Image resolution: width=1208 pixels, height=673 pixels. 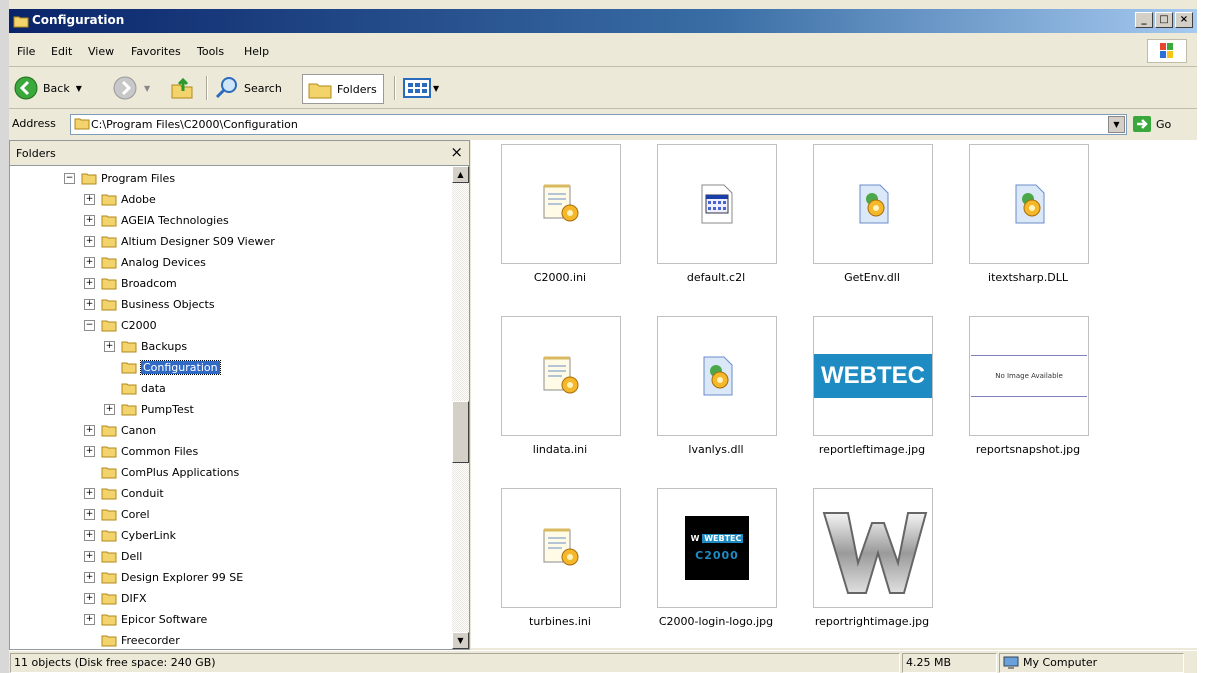 I want to click on forward-dropdown-icon: ▼, so click(x=147, y=88).